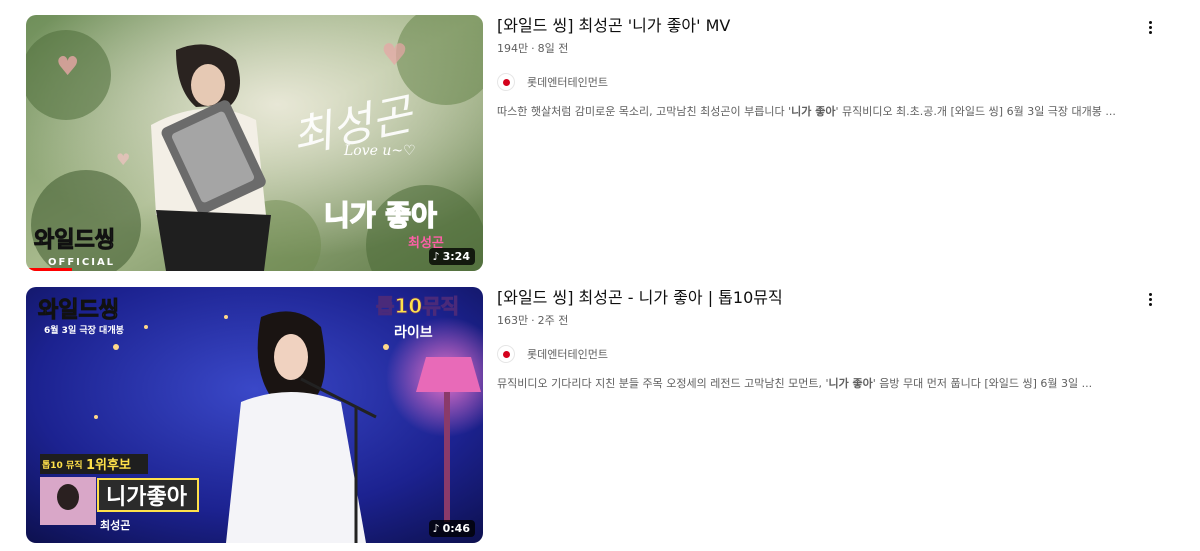  Describe the element at coordinates (817, 26) in the screenshot. I see `video-title-1: [와일드 씽] 최성곤 '니가 좋아' MV` at that location.